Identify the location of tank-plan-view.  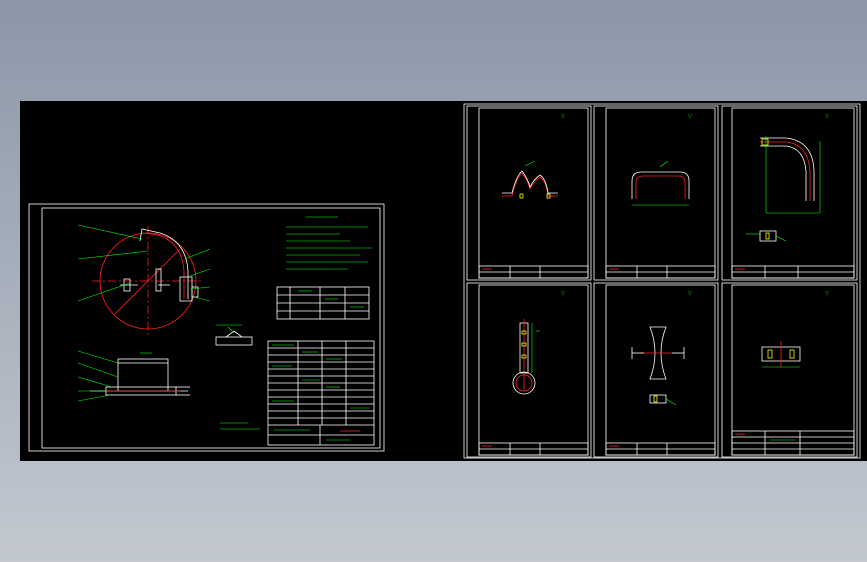
(144, 279).